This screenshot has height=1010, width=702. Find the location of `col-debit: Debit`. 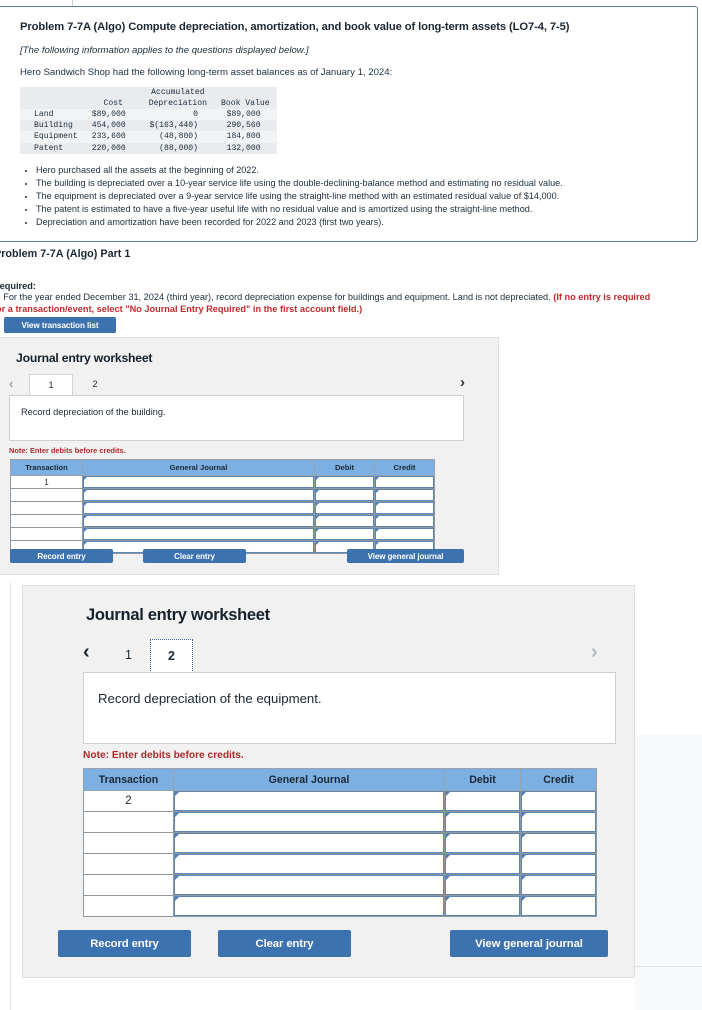

col-debit: Debit is located at coordinates (344, 467).